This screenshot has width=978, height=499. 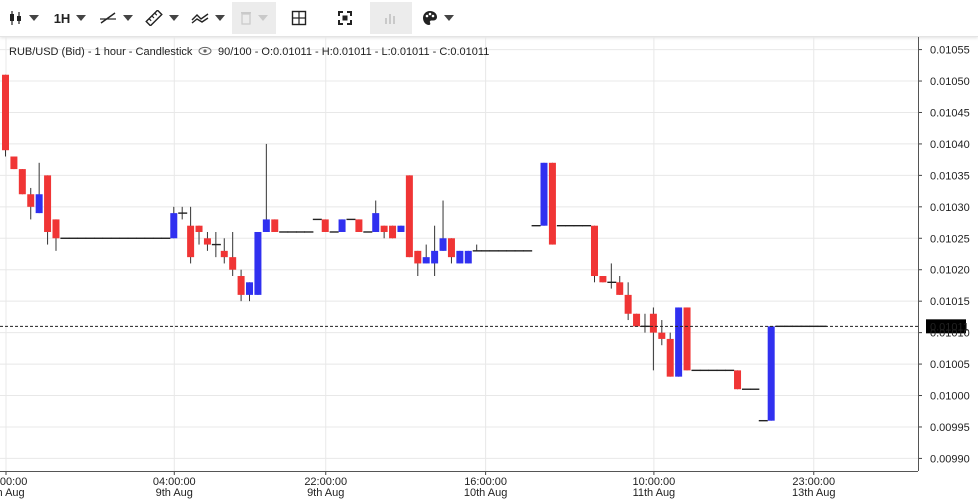 I want to click on theme-selector, so click(x=438, y=18).